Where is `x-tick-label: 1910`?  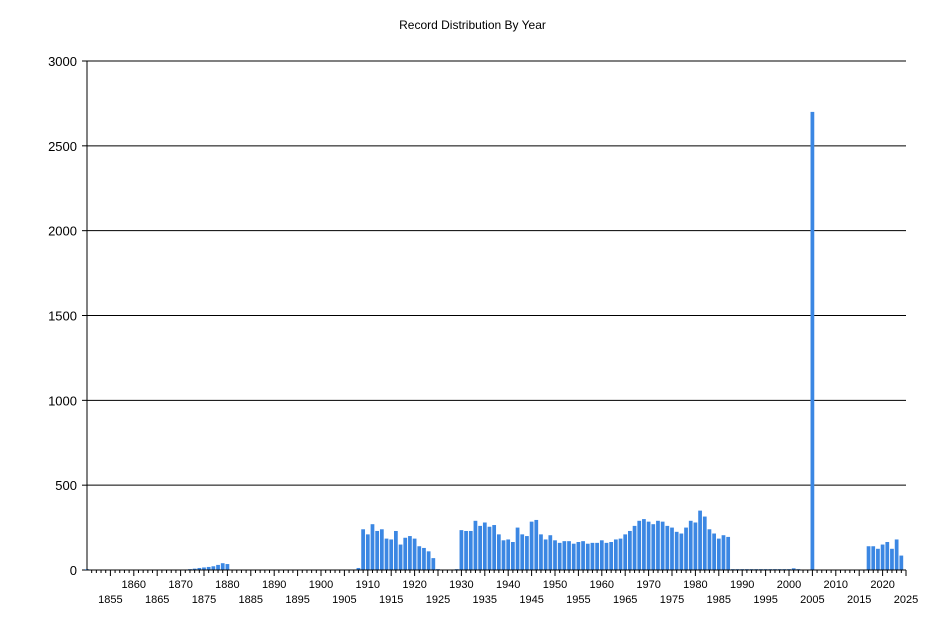 x-tick-label: 1910 is located at coordinates (368, 585).